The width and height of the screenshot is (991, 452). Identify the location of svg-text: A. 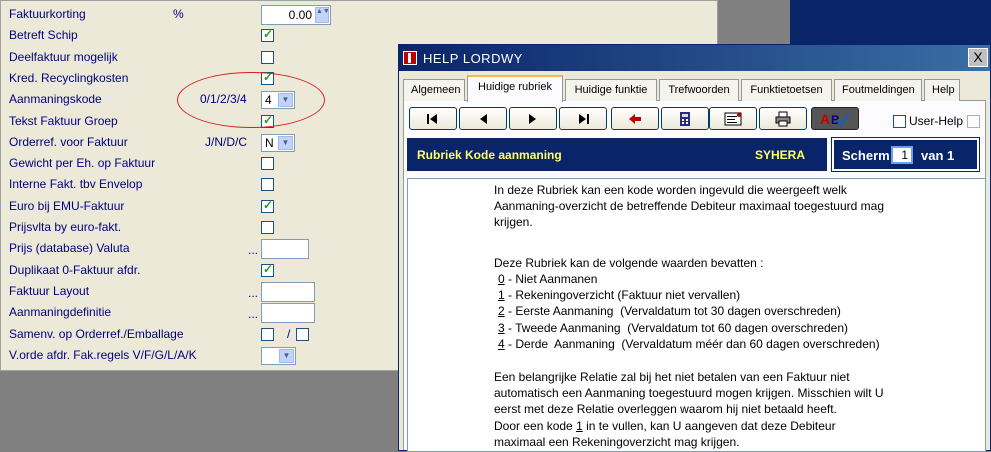
(825, 119).